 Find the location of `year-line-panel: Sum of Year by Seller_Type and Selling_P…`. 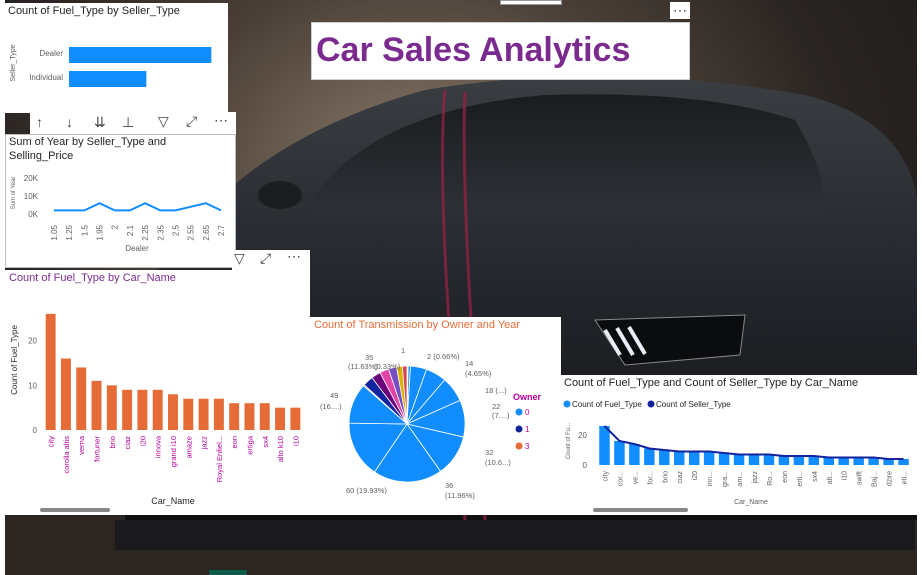

year-line-panel: Sum of Year by Seller_Type and Selling_P… is located at coordinates (120, 201).